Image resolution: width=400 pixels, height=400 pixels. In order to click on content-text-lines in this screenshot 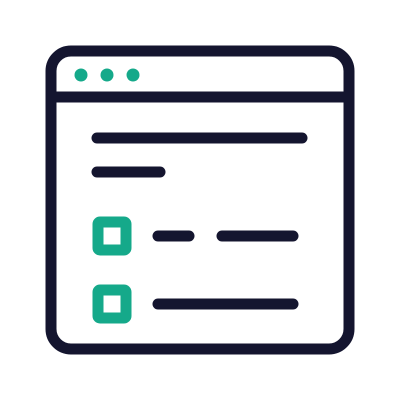, I will do `click(199, 155)`.